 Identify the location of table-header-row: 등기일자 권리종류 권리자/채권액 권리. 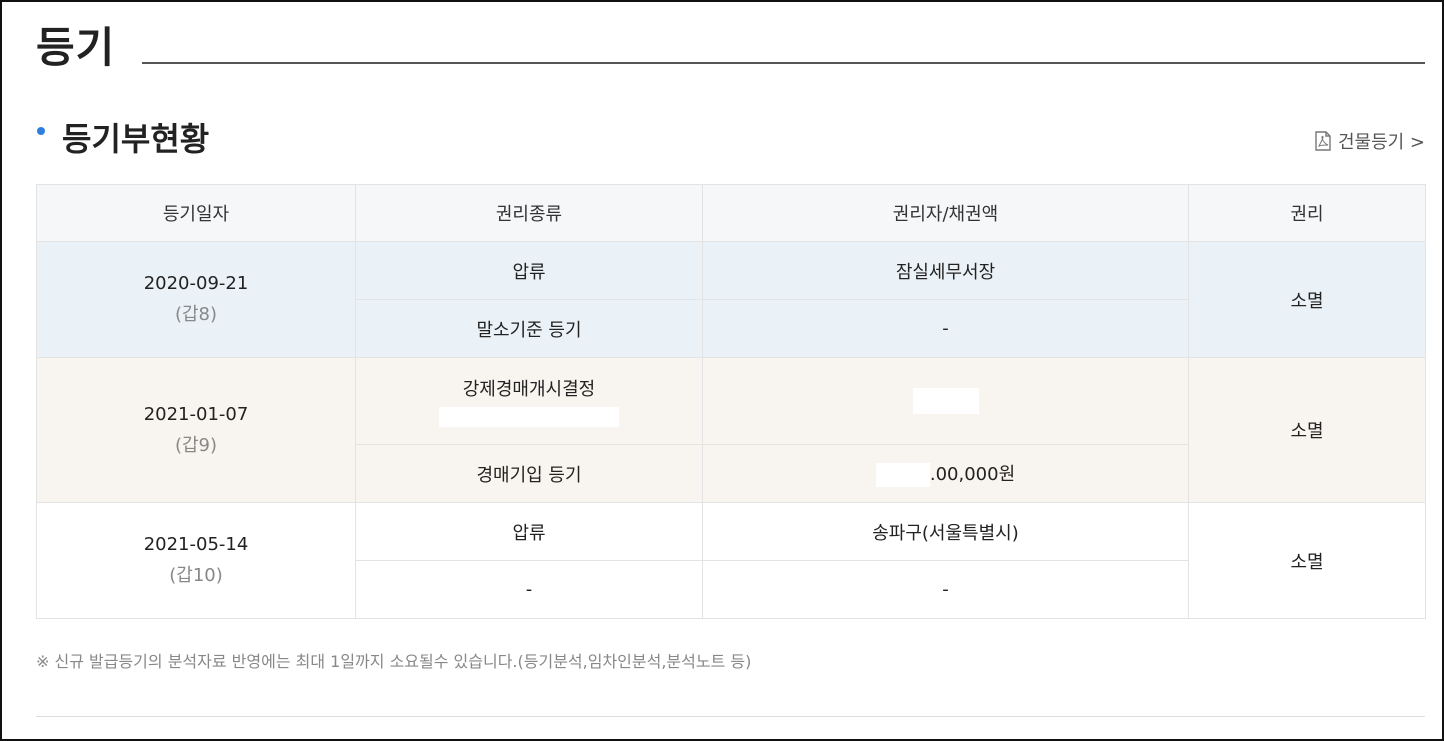
(731, 213).